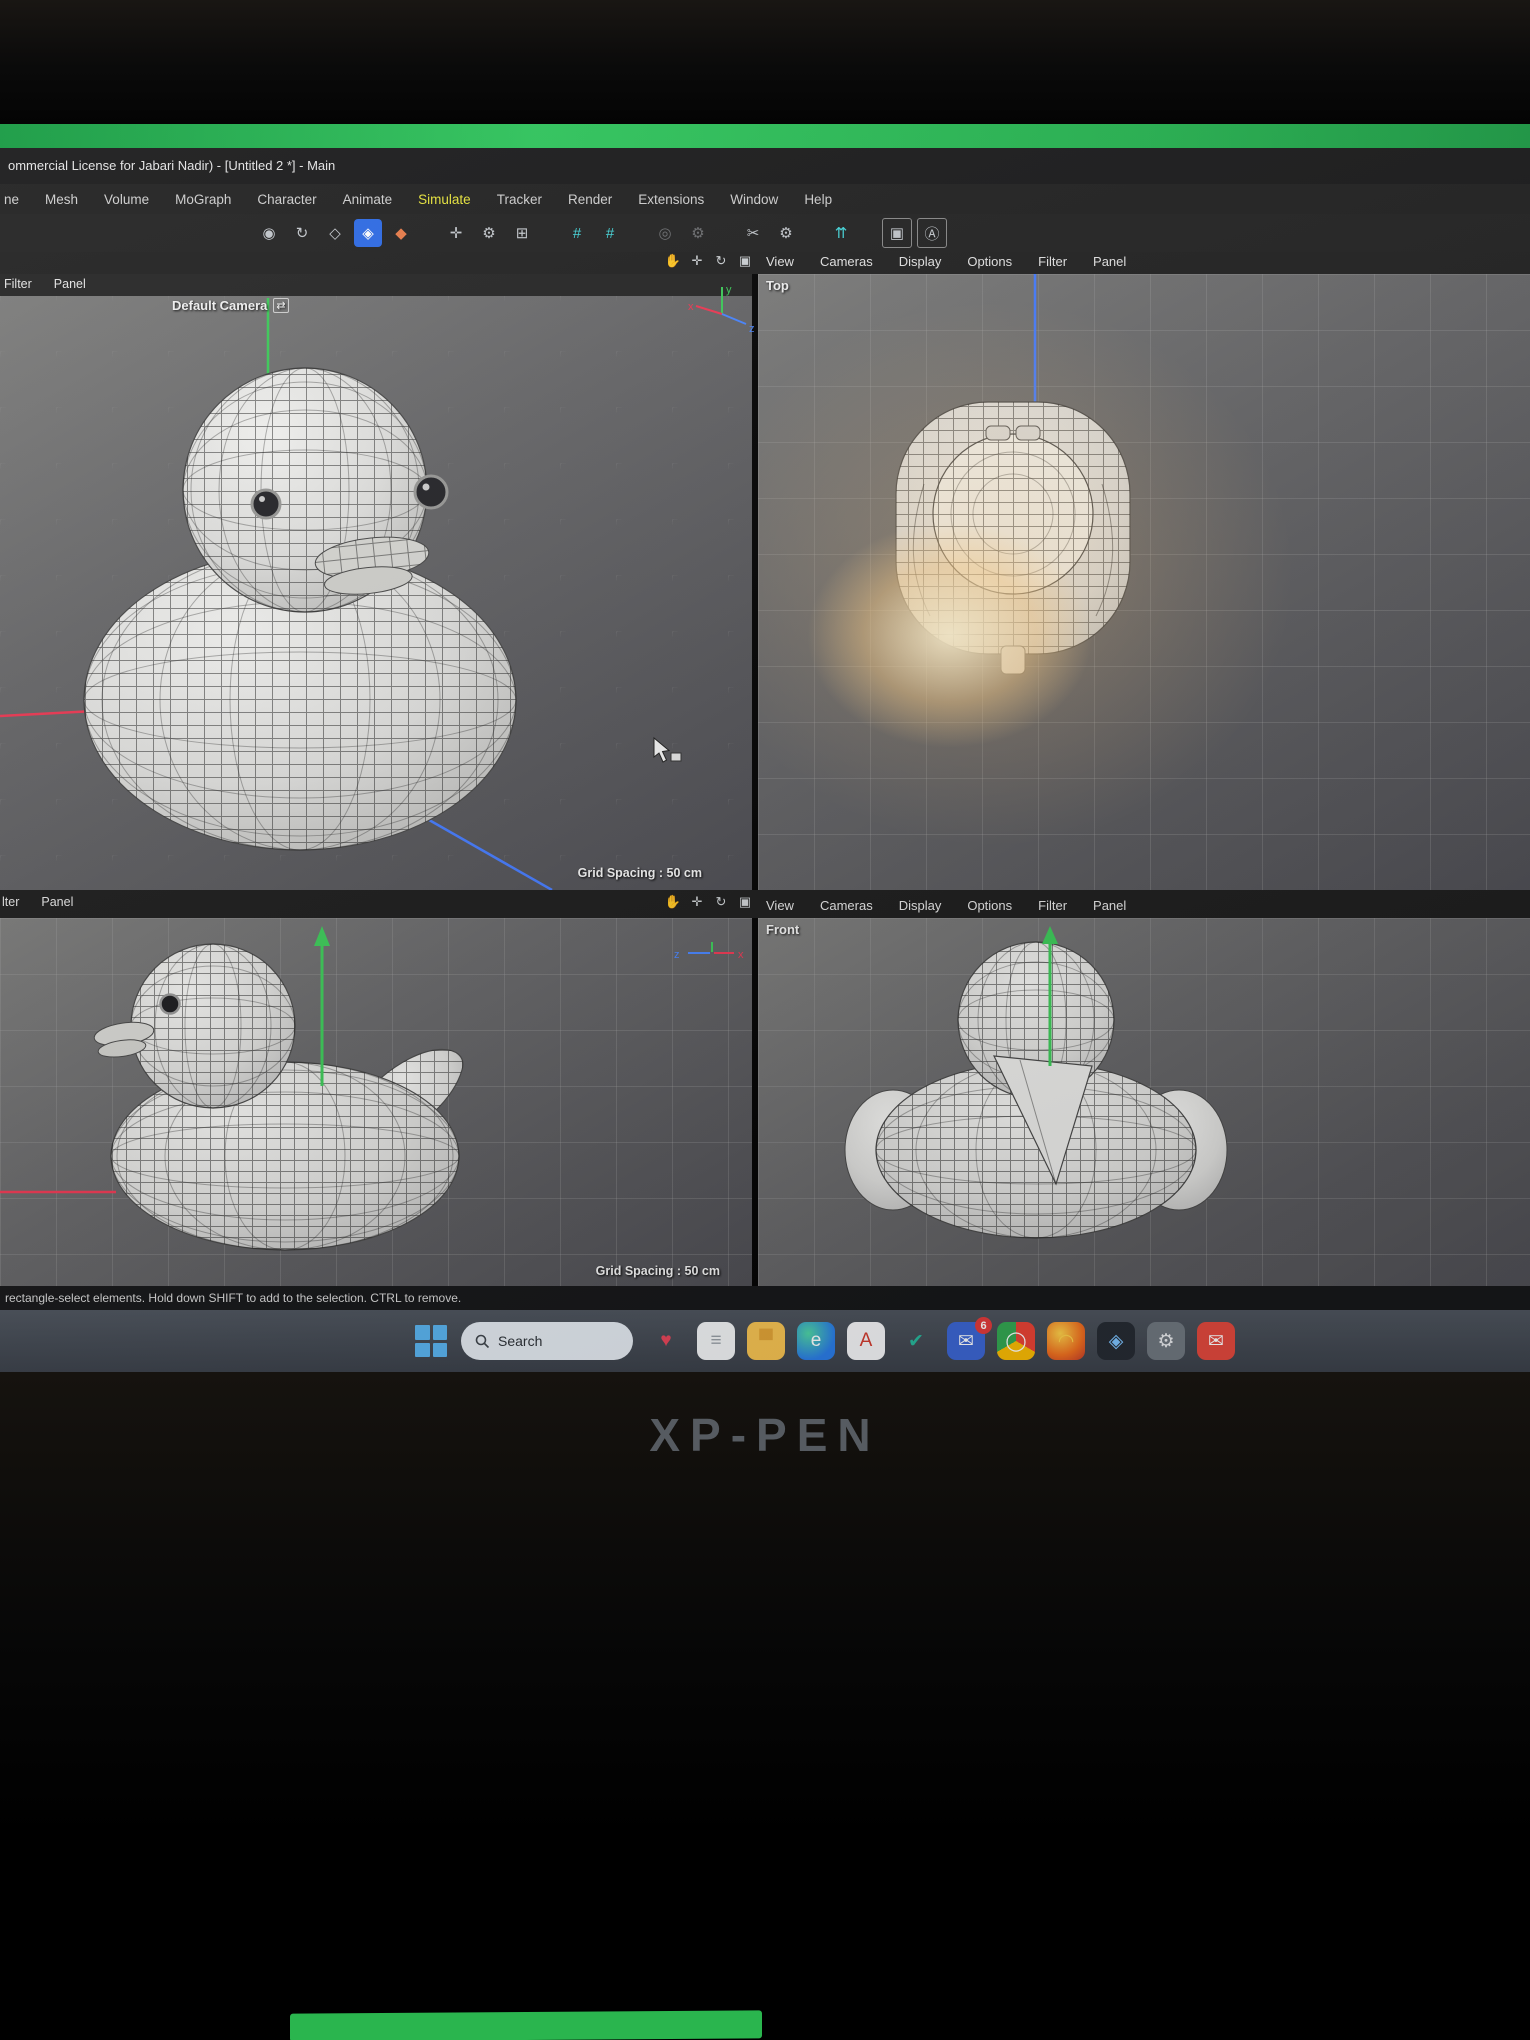  I want to click on menu-item: Animate, so click(368, 199).